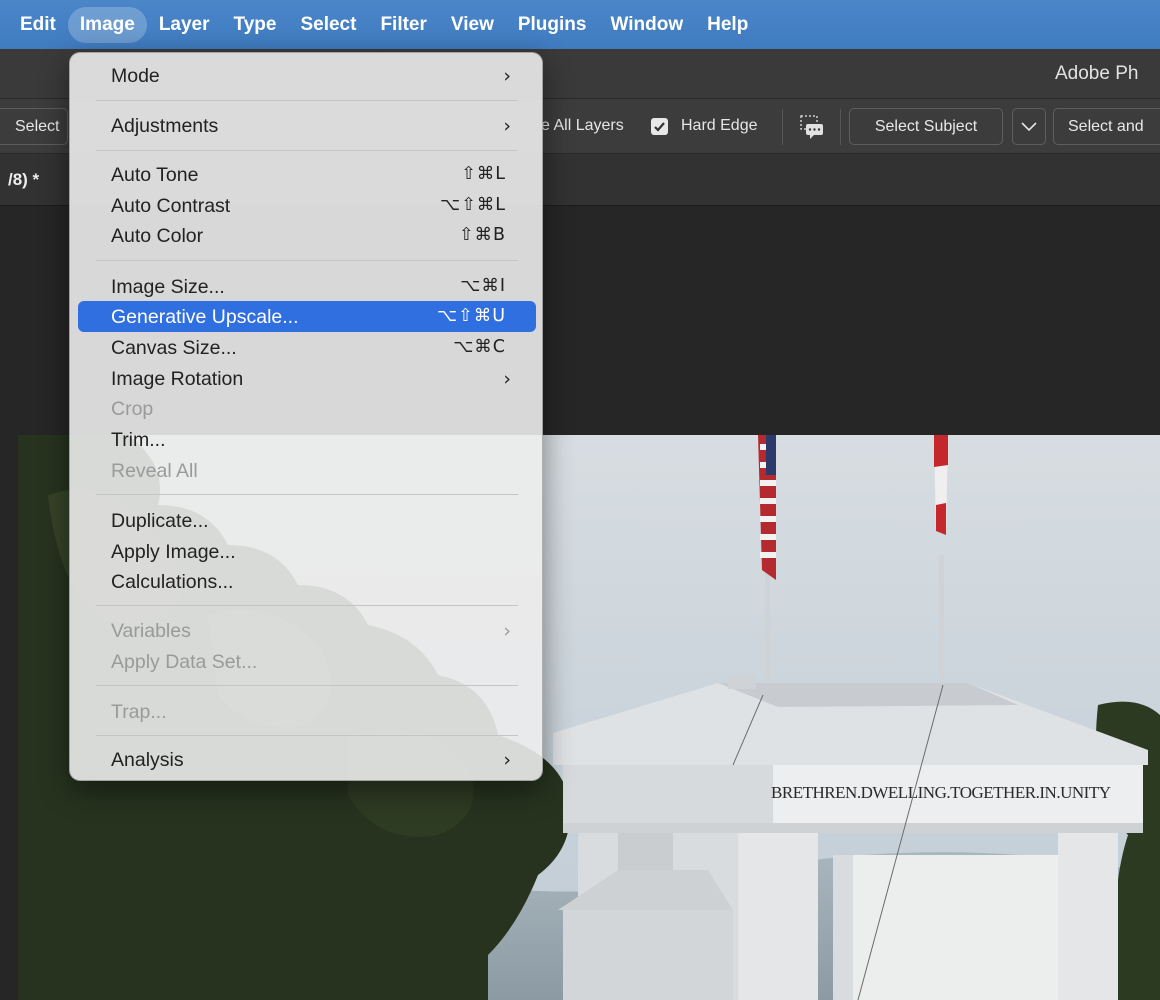 The width and height of the screenshot is (1160, 1000). Describe the element at coordinates (151, 631) in the screenshot. I see `menu-item-label: Variables` at that location.